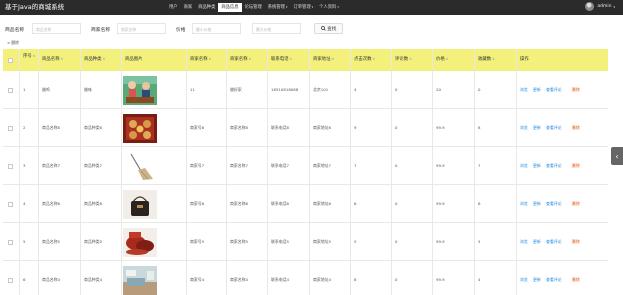  I want to click on column-header-6: 联系电话⇅, so click(281, 59).